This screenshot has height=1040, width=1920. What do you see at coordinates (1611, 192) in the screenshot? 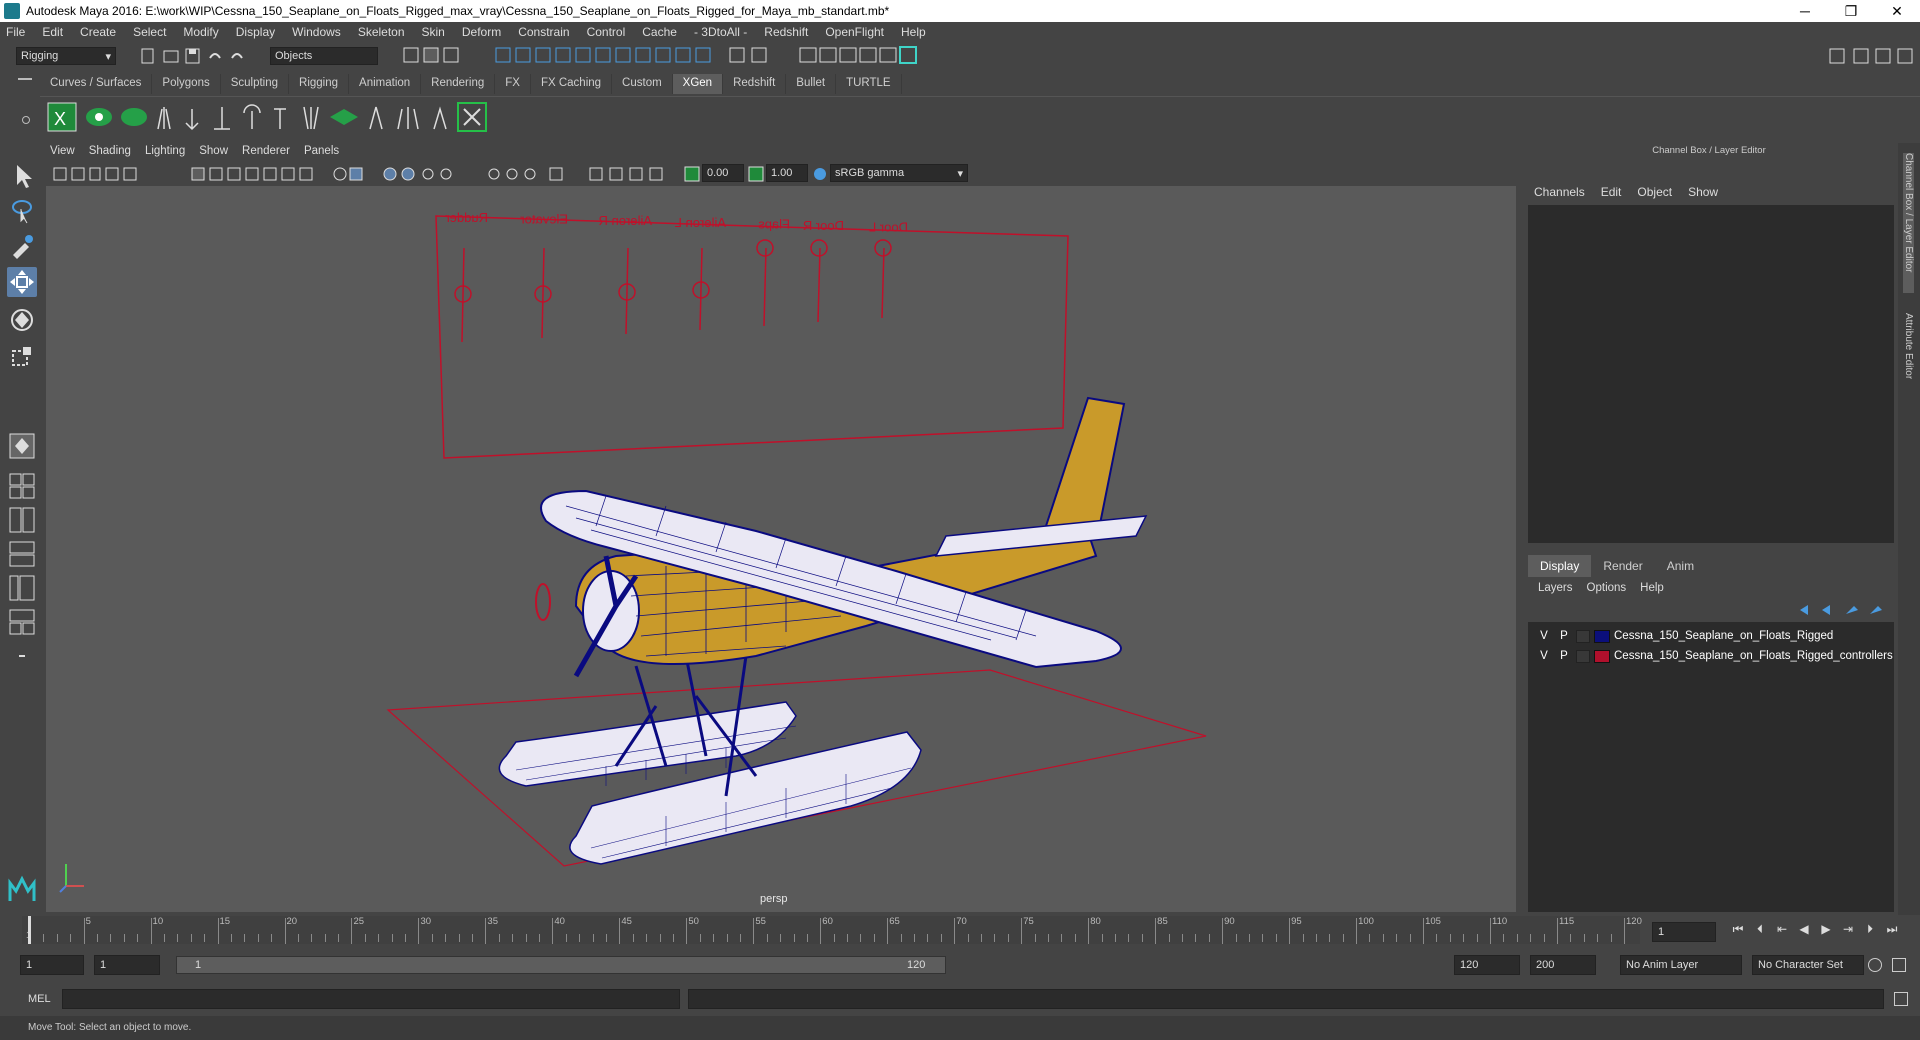
I see `channel-box-menu-edit: Edit` at bounding box center [1611, 192].